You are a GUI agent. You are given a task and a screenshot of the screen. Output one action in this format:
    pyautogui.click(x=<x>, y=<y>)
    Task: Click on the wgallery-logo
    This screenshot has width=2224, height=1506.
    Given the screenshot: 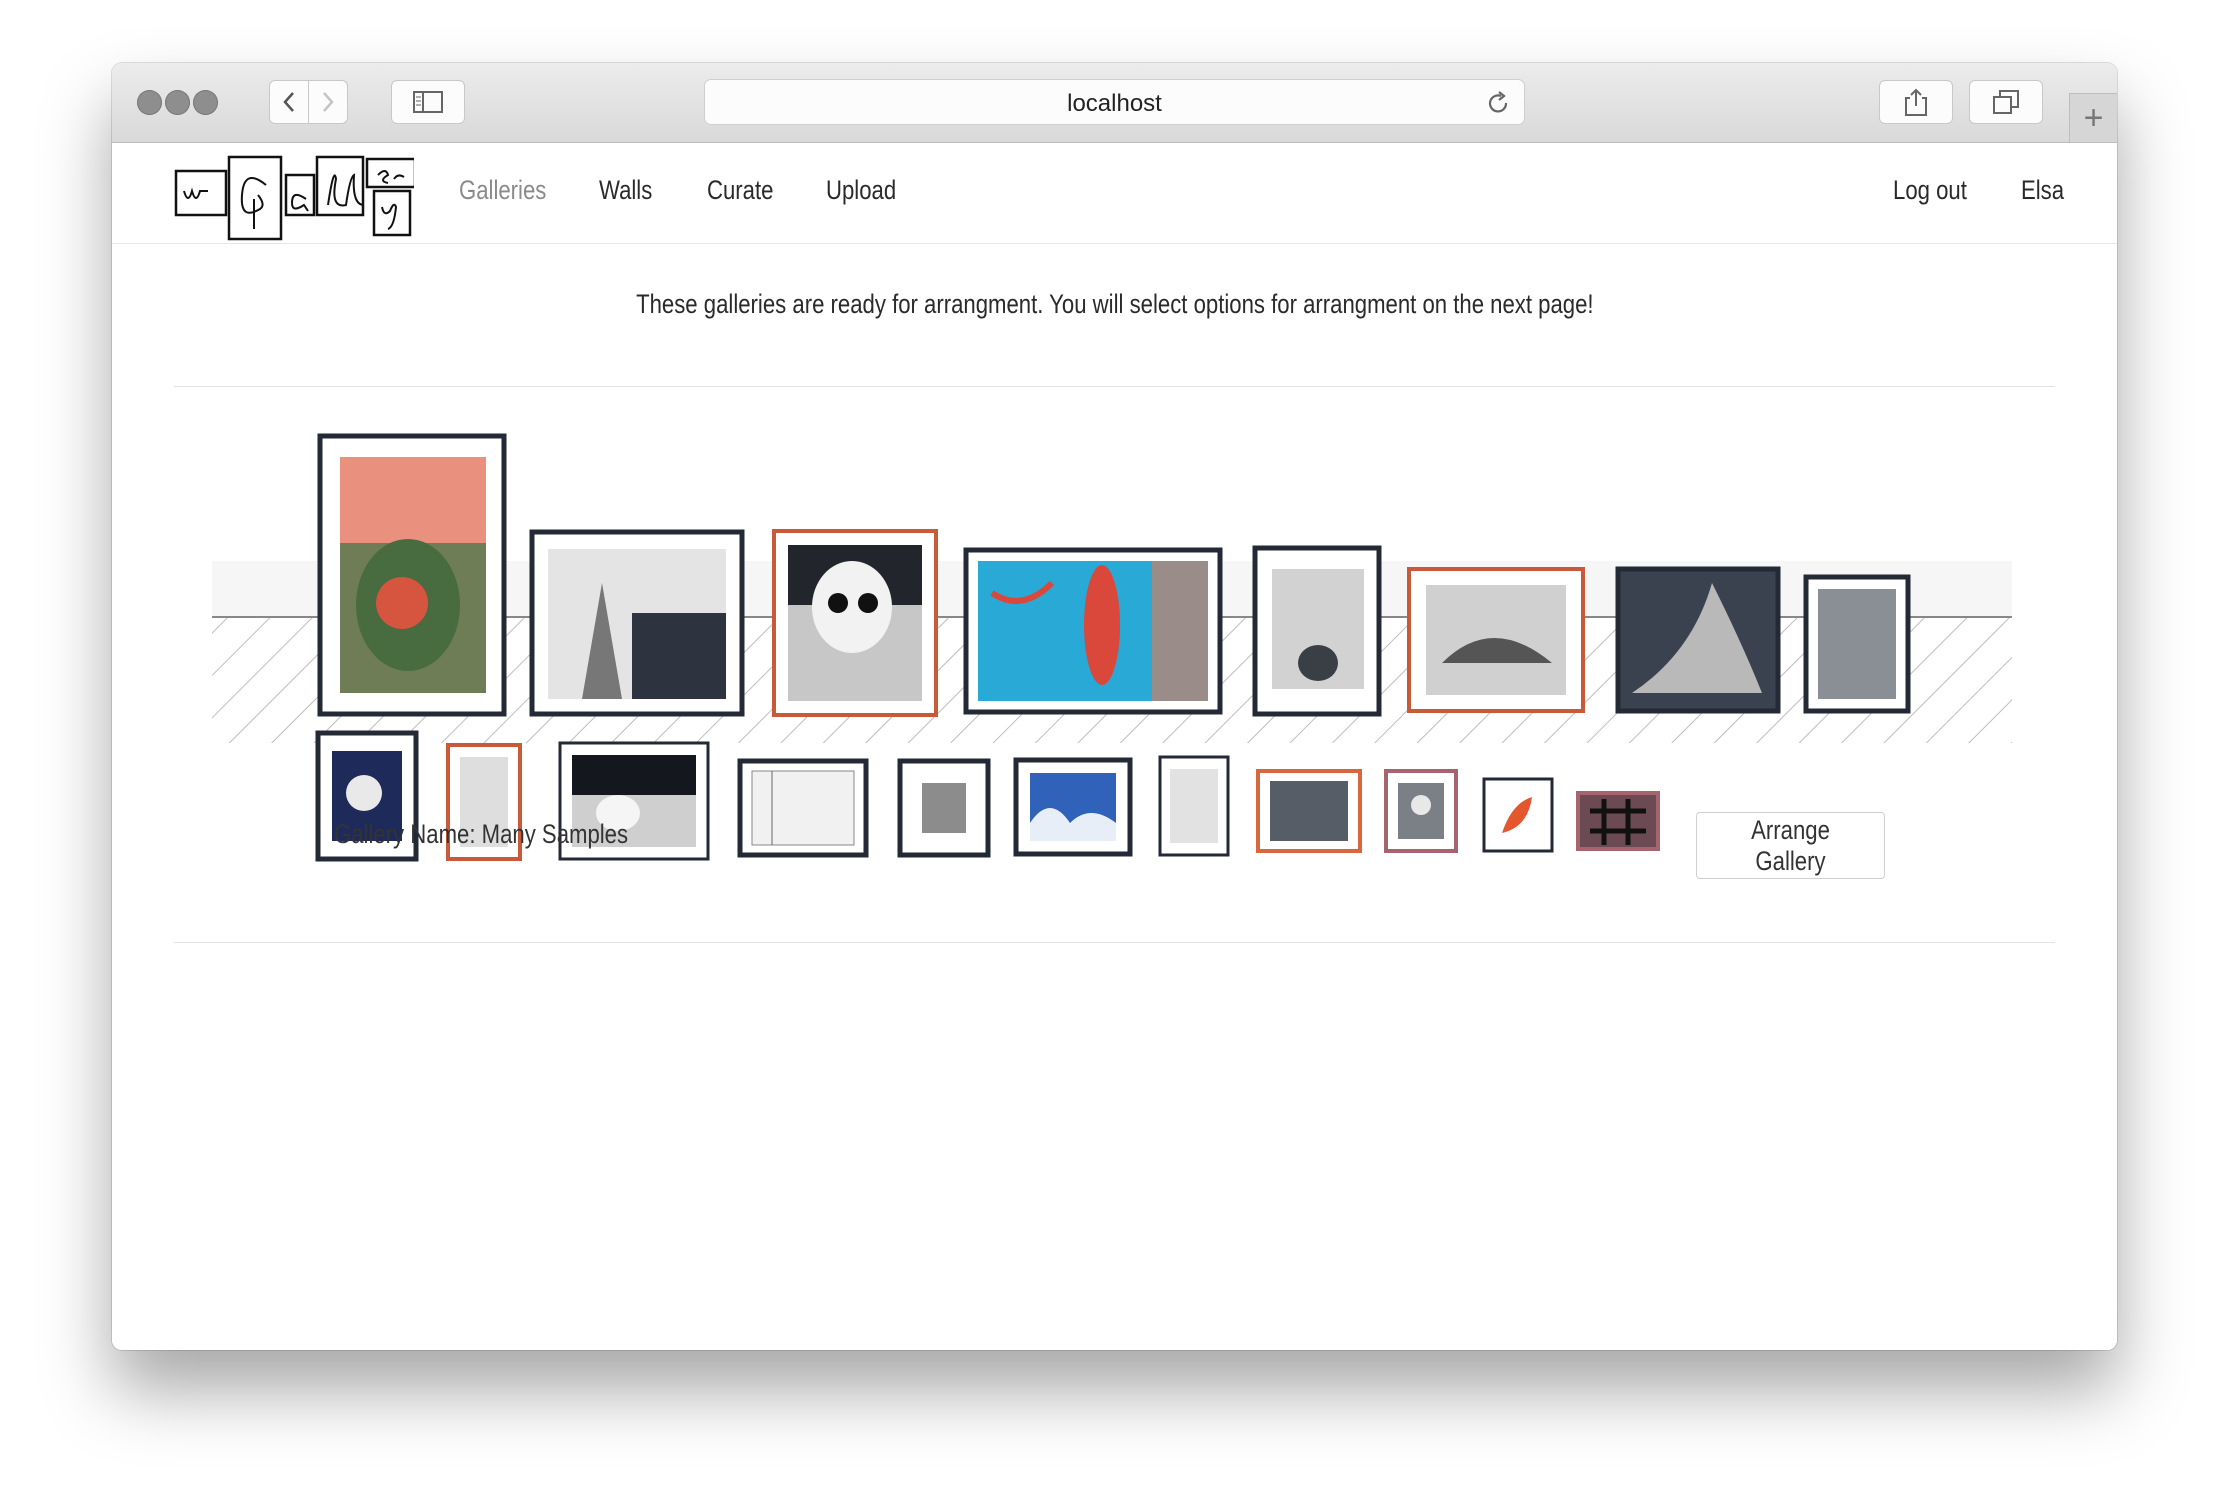 What is the action you would take?
    pyautogui.click(x=294, y=195)
    